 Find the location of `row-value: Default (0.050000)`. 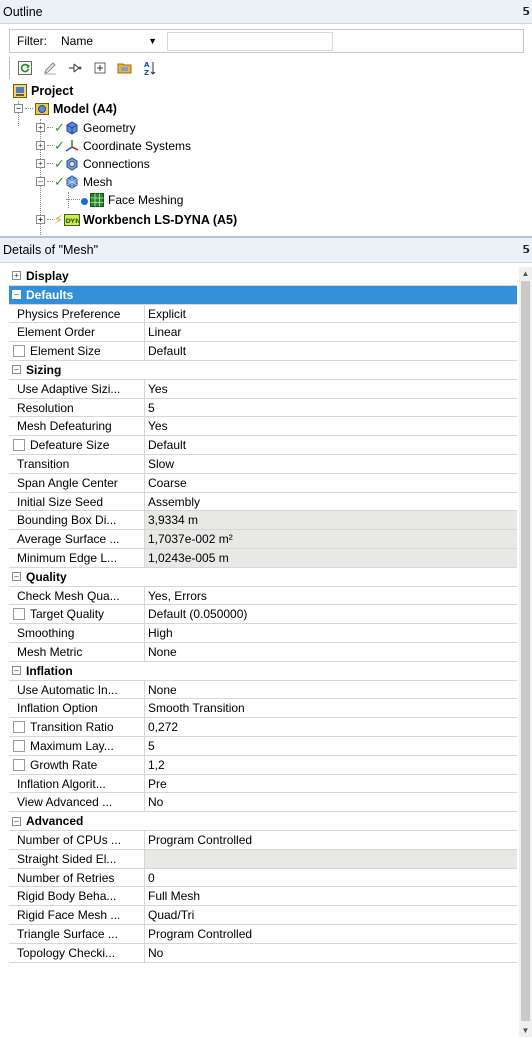

row-value: Default (0.050000) is located at coordinates (331, 614).